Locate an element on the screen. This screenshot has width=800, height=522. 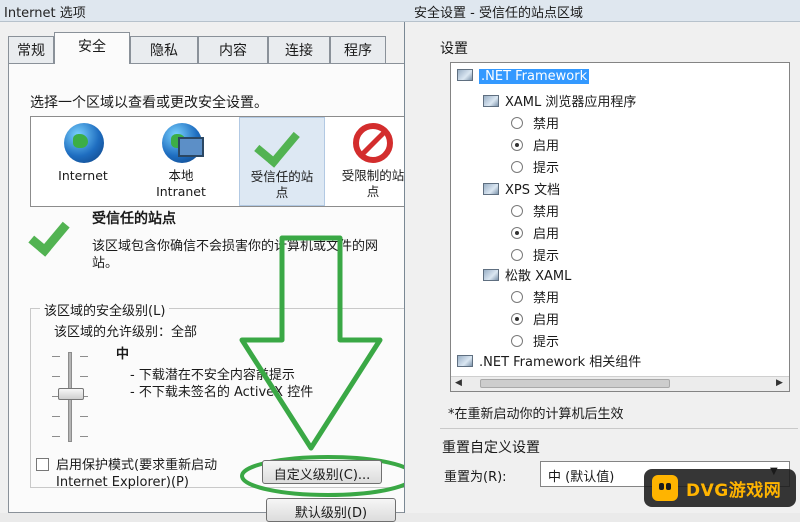
tree-item-label: 松散 XAML is located at coordinates (538, 276).